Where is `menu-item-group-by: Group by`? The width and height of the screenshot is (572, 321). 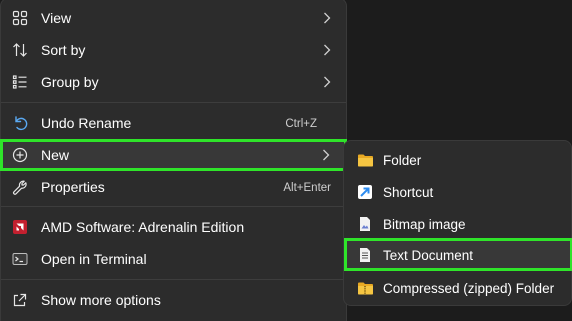 menu-item-group-by: Group by is located at coordinates (174, 82).